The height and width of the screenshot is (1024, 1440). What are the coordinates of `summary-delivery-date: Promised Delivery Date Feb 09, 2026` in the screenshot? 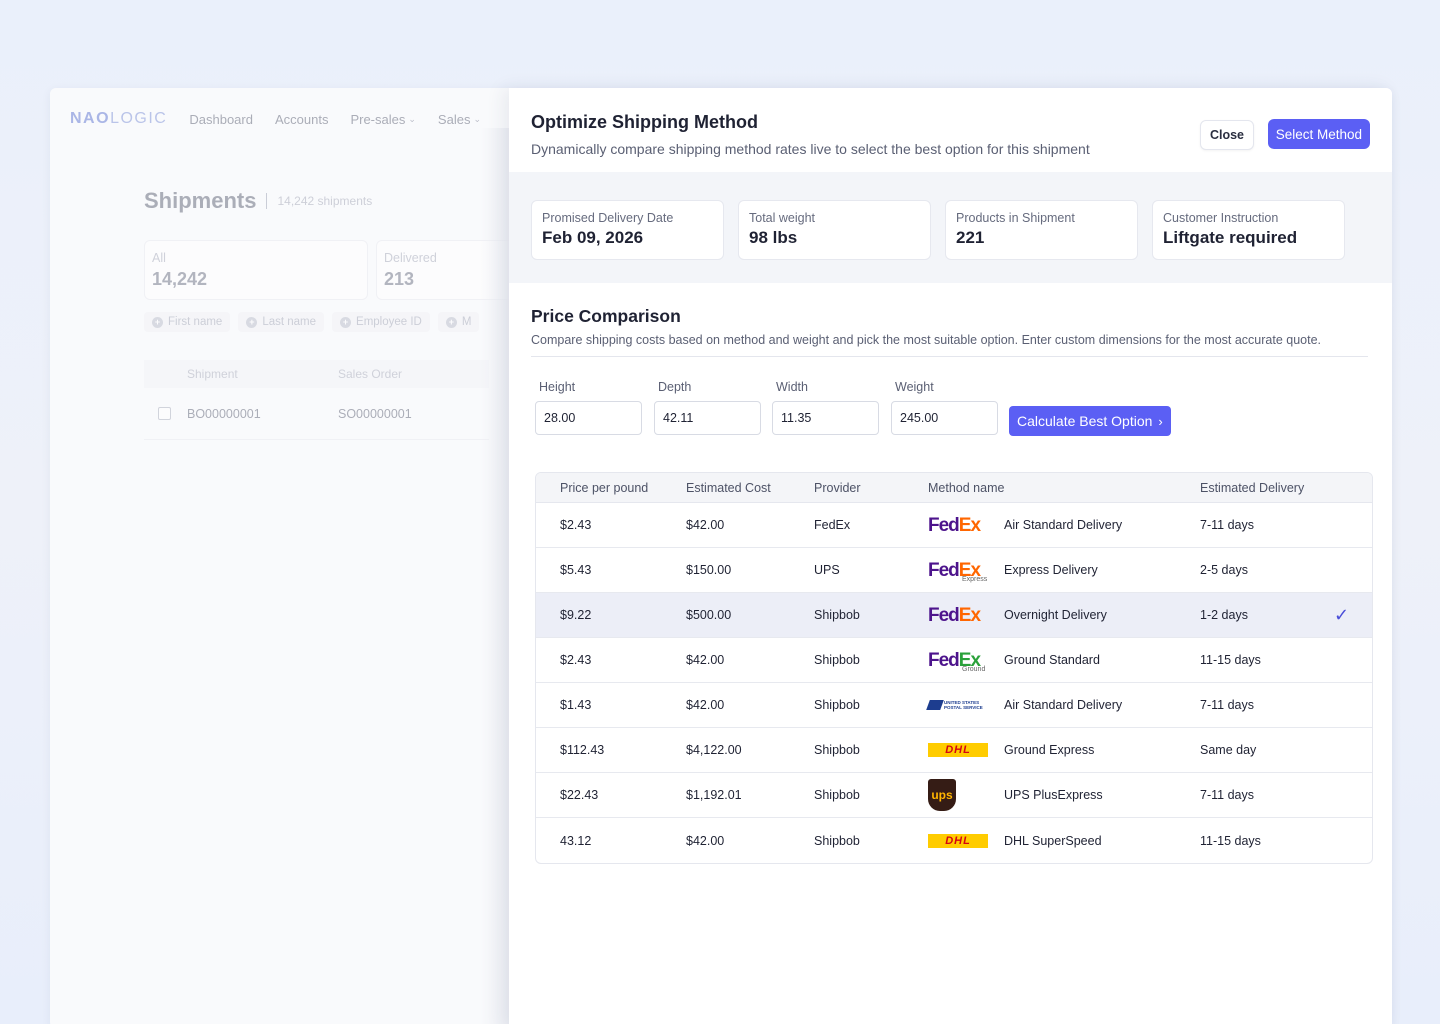 It's located at (627, 230).